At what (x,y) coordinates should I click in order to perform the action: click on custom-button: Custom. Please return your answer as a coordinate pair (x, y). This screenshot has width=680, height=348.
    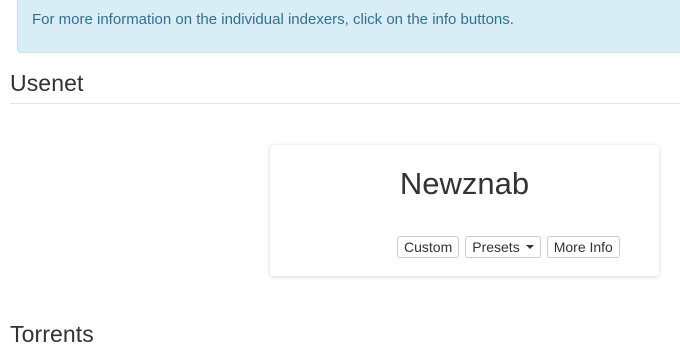
    Looking at the image, I should click on (428, 247).